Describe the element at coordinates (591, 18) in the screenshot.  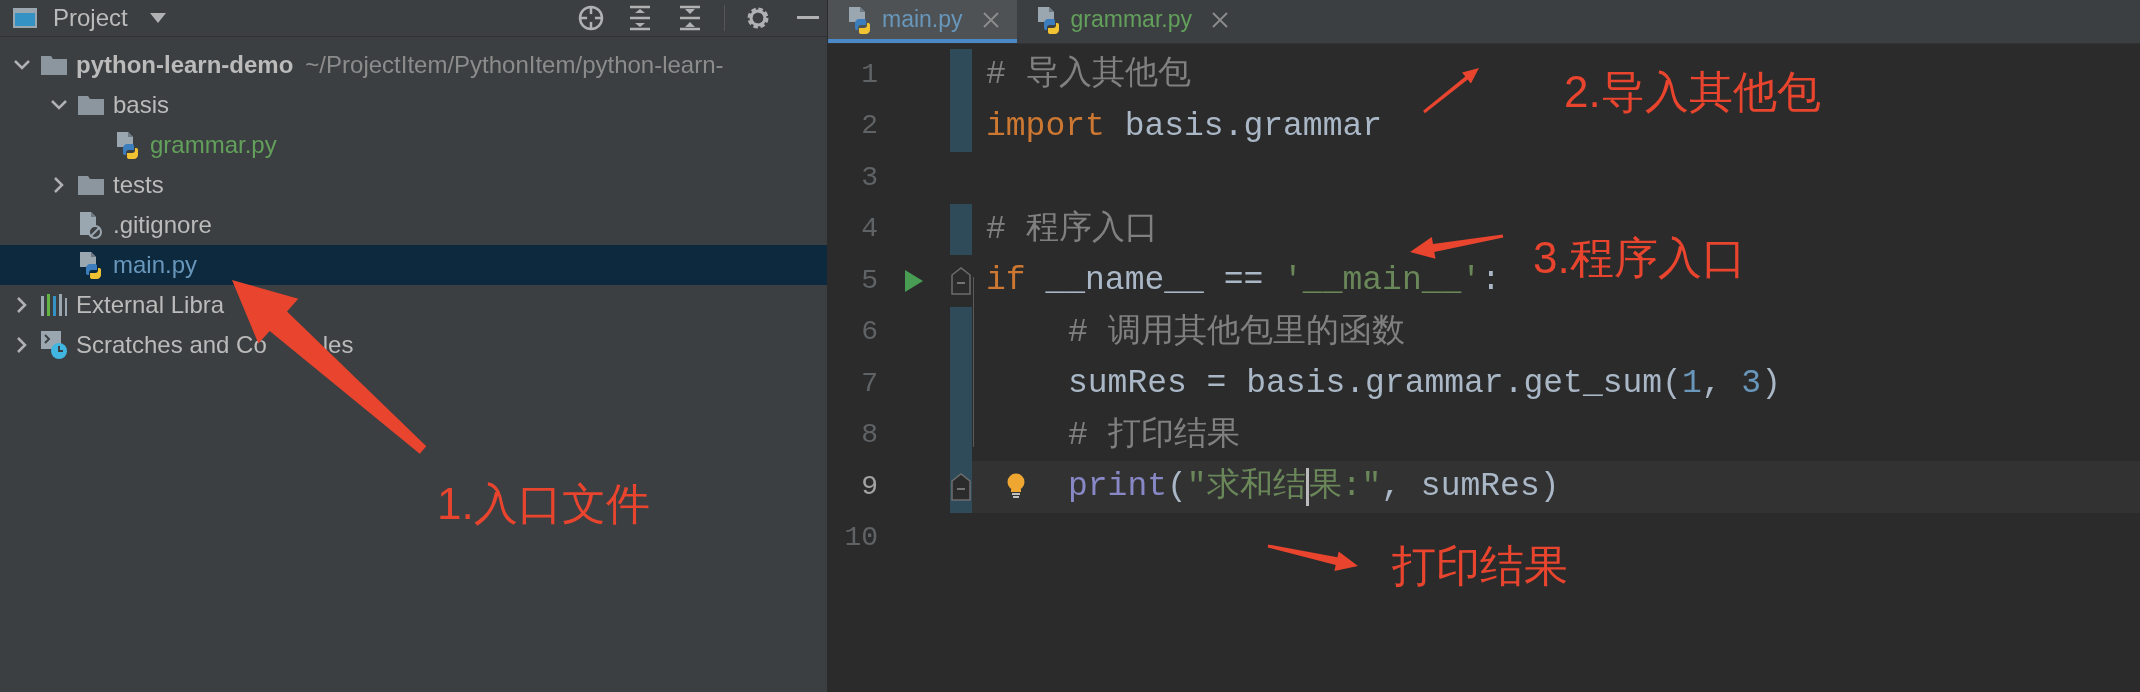
I see `locate-icon` at that location.